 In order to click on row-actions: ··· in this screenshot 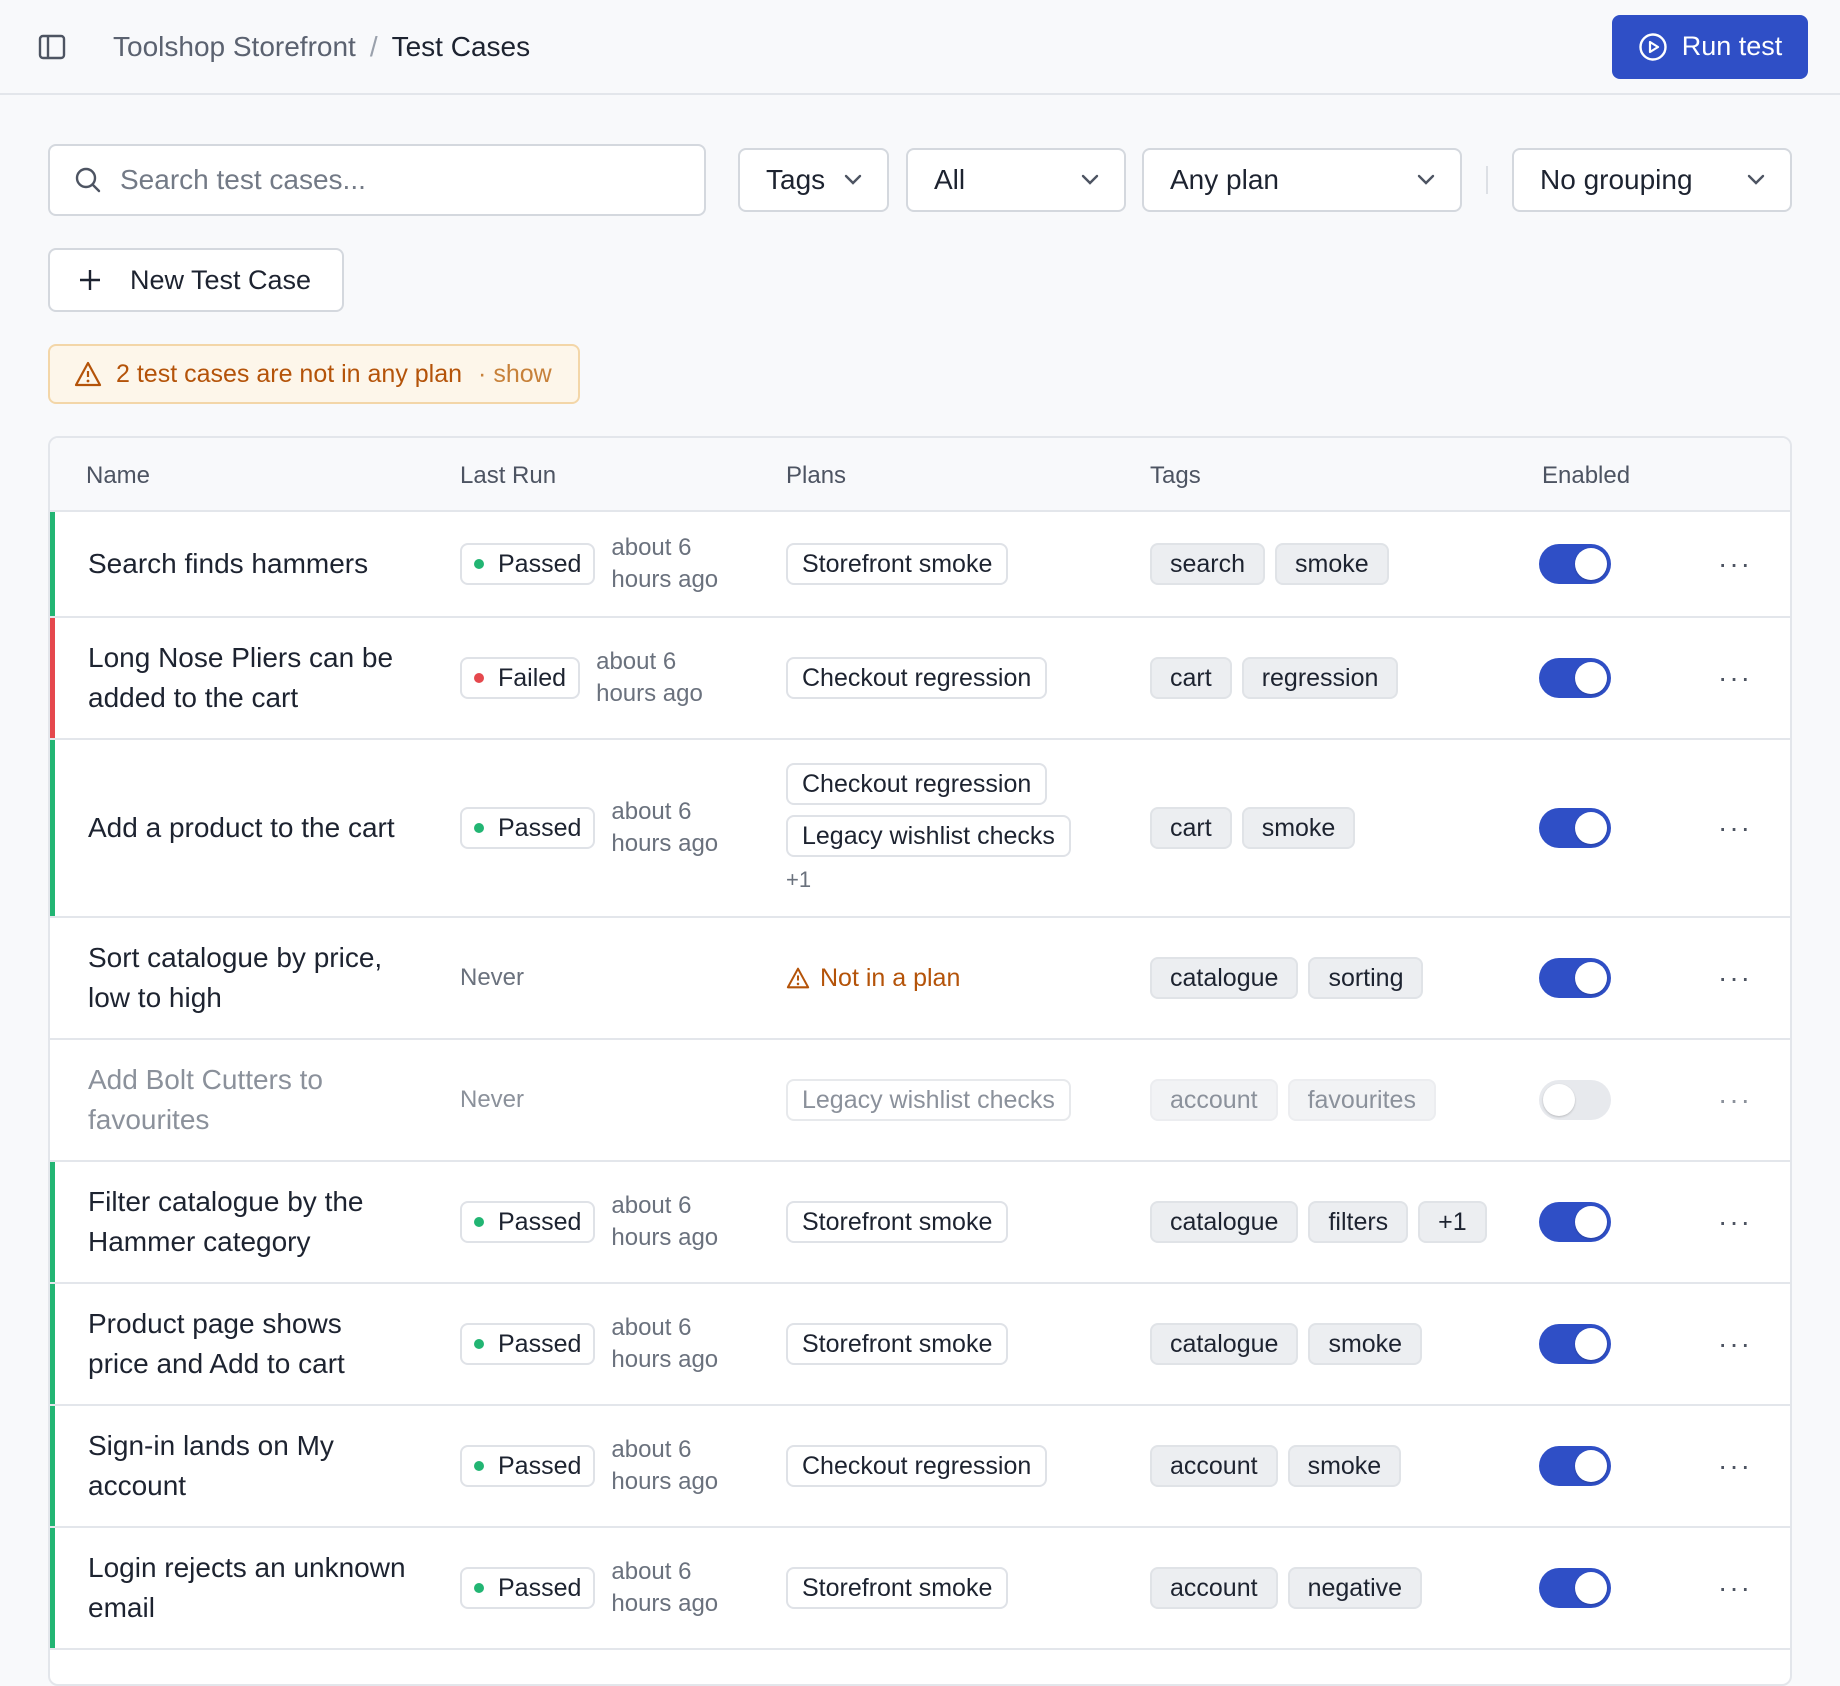, I will do `click(1735, 828)`.